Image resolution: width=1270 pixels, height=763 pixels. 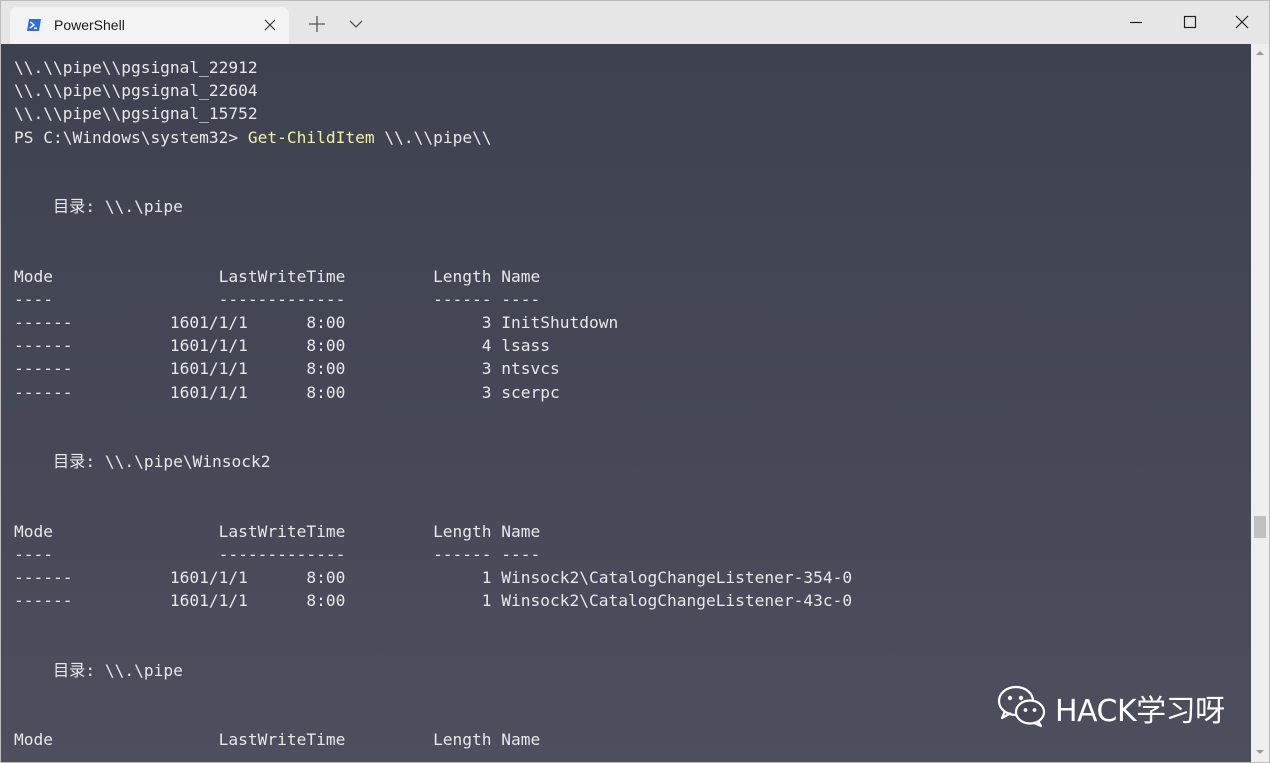 I want to click on chevron-down-icon, so click(x=356, y=24).